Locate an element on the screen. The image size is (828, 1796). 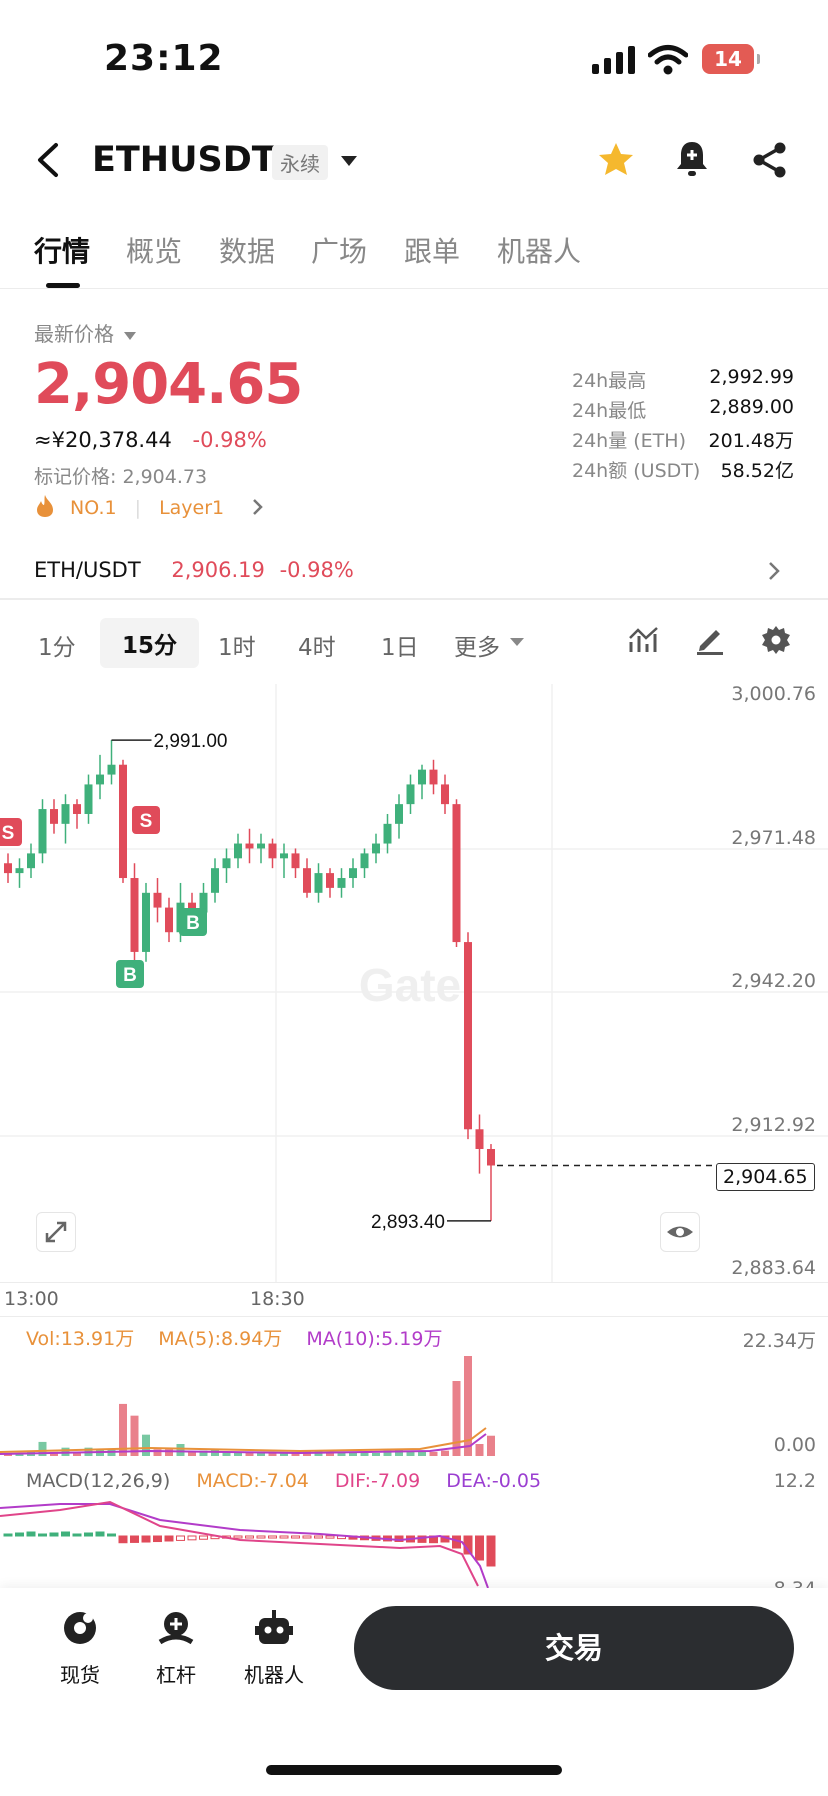
interval-1m: 1分 is located at coordinates (57, 645).